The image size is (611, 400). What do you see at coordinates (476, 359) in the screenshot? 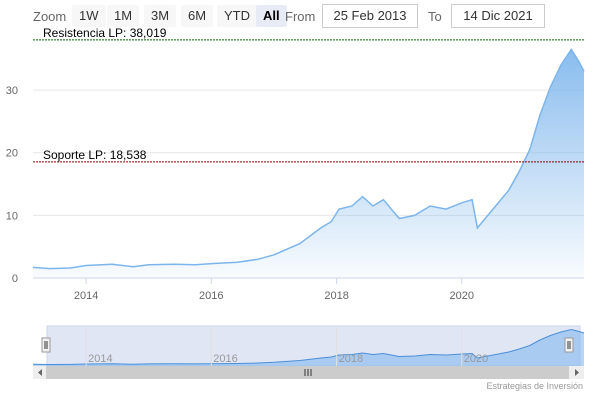
I see `navigator-tick-label: 2020` at bounding box center [476, 359].